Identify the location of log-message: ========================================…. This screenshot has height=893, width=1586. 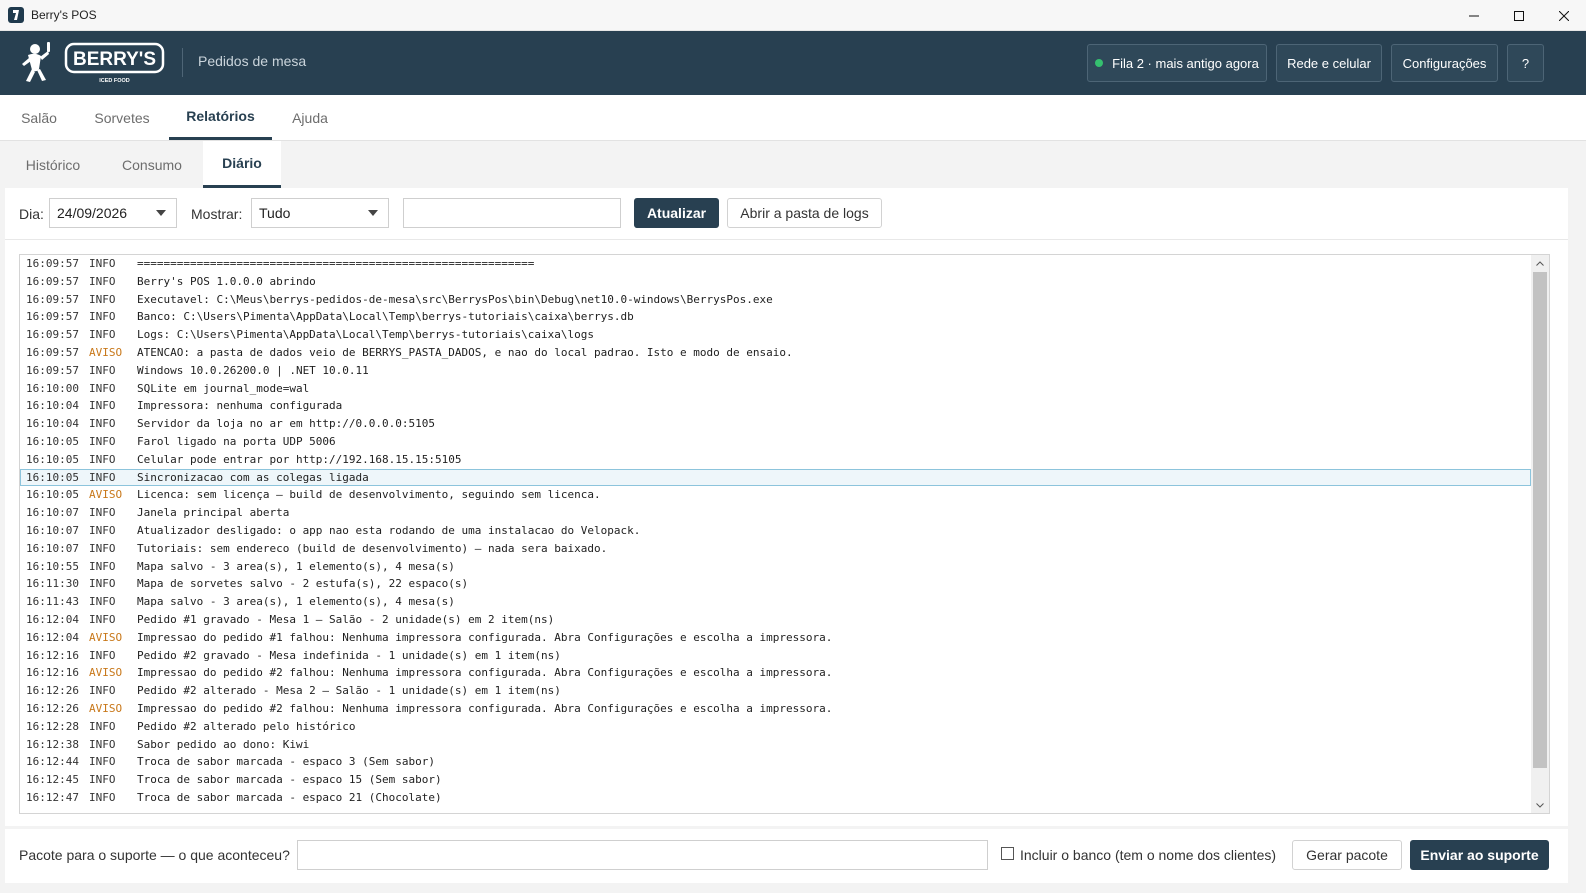
(336, 263).